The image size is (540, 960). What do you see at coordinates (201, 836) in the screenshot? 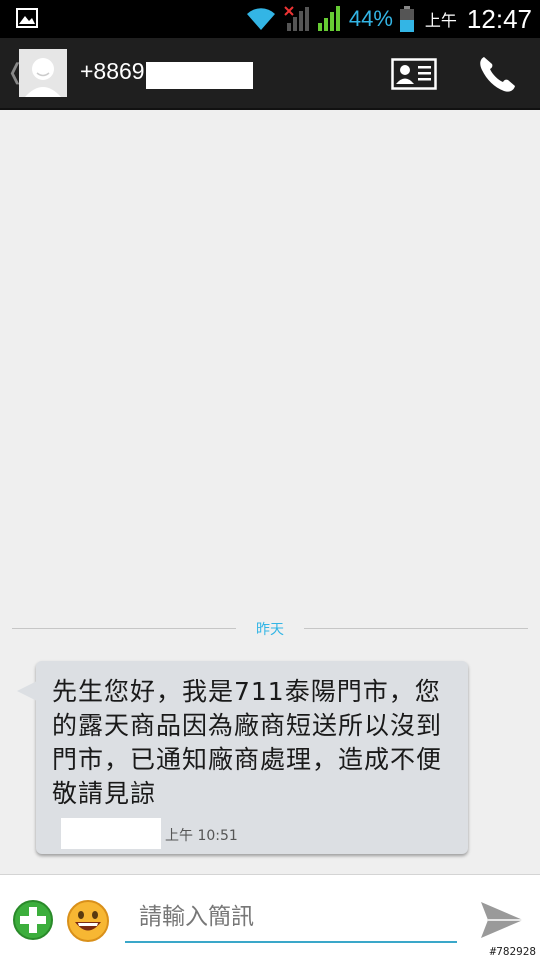
I see `message-timestamp: 上午 10:51` at bounding box center [201, 836].